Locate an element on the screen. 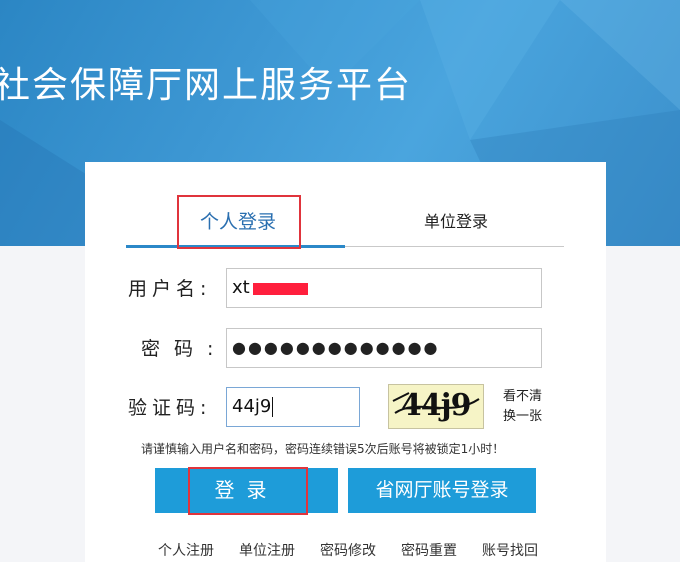 The image size is (680, 562). refresh-captcha-link: 看不清 换一张 is located at coordinates (525, 407).